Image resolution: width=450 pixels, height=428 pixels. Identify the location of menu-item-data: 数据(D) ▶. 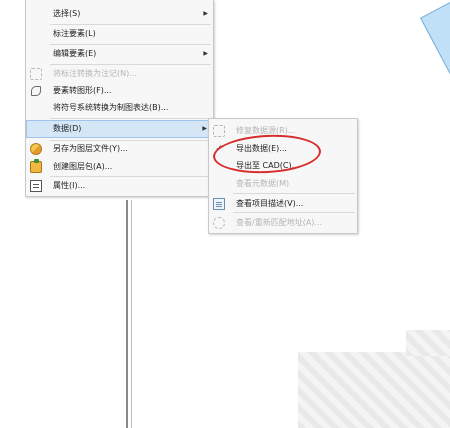
(119, 129).